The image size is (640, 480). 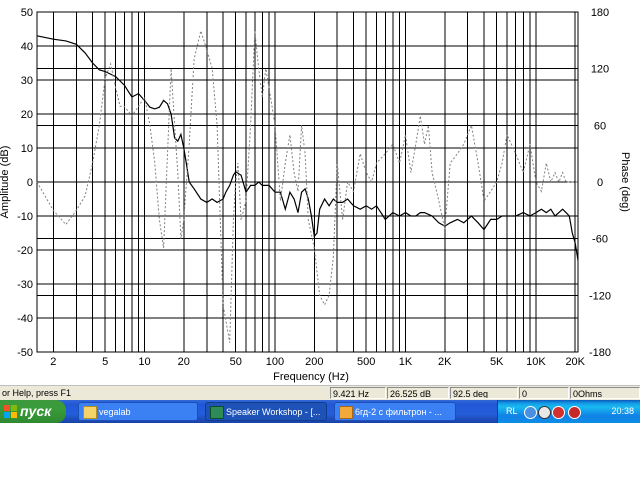 I want to click on task-label: vegalab, so click(x=115, y=412).